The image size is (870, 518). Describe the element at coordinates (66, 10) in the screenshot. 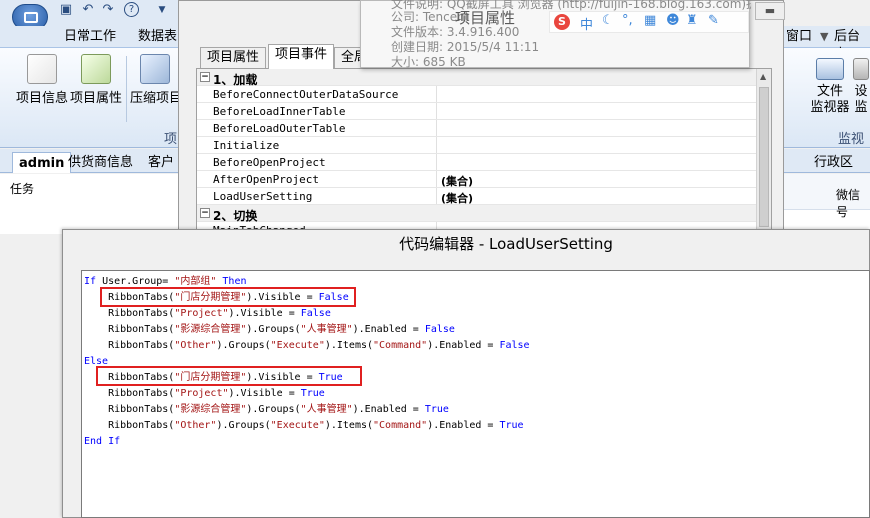

I see `save-icon: ▣` at that location.